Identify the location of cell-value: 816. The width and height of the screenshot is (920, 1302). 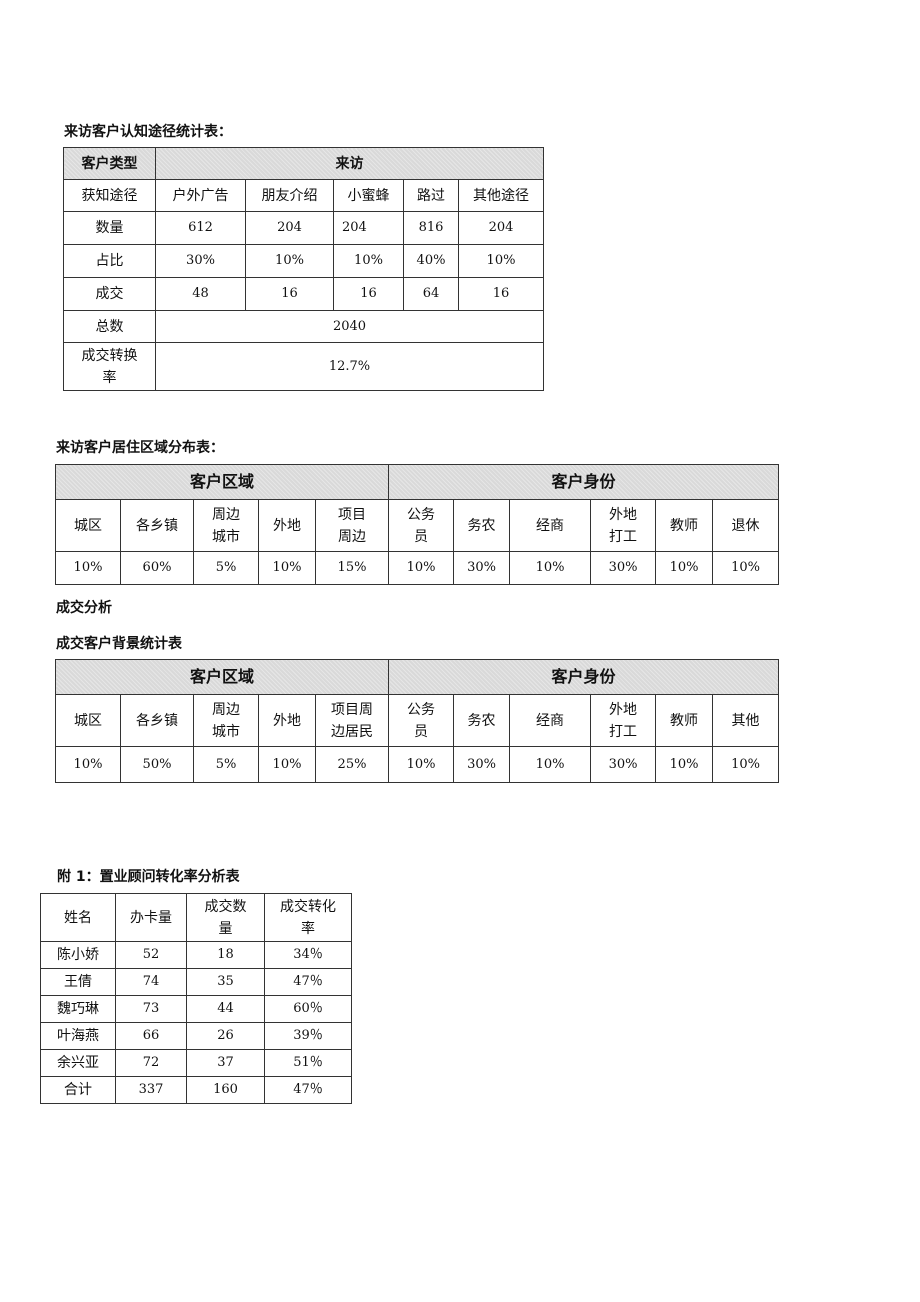
(431, 228).